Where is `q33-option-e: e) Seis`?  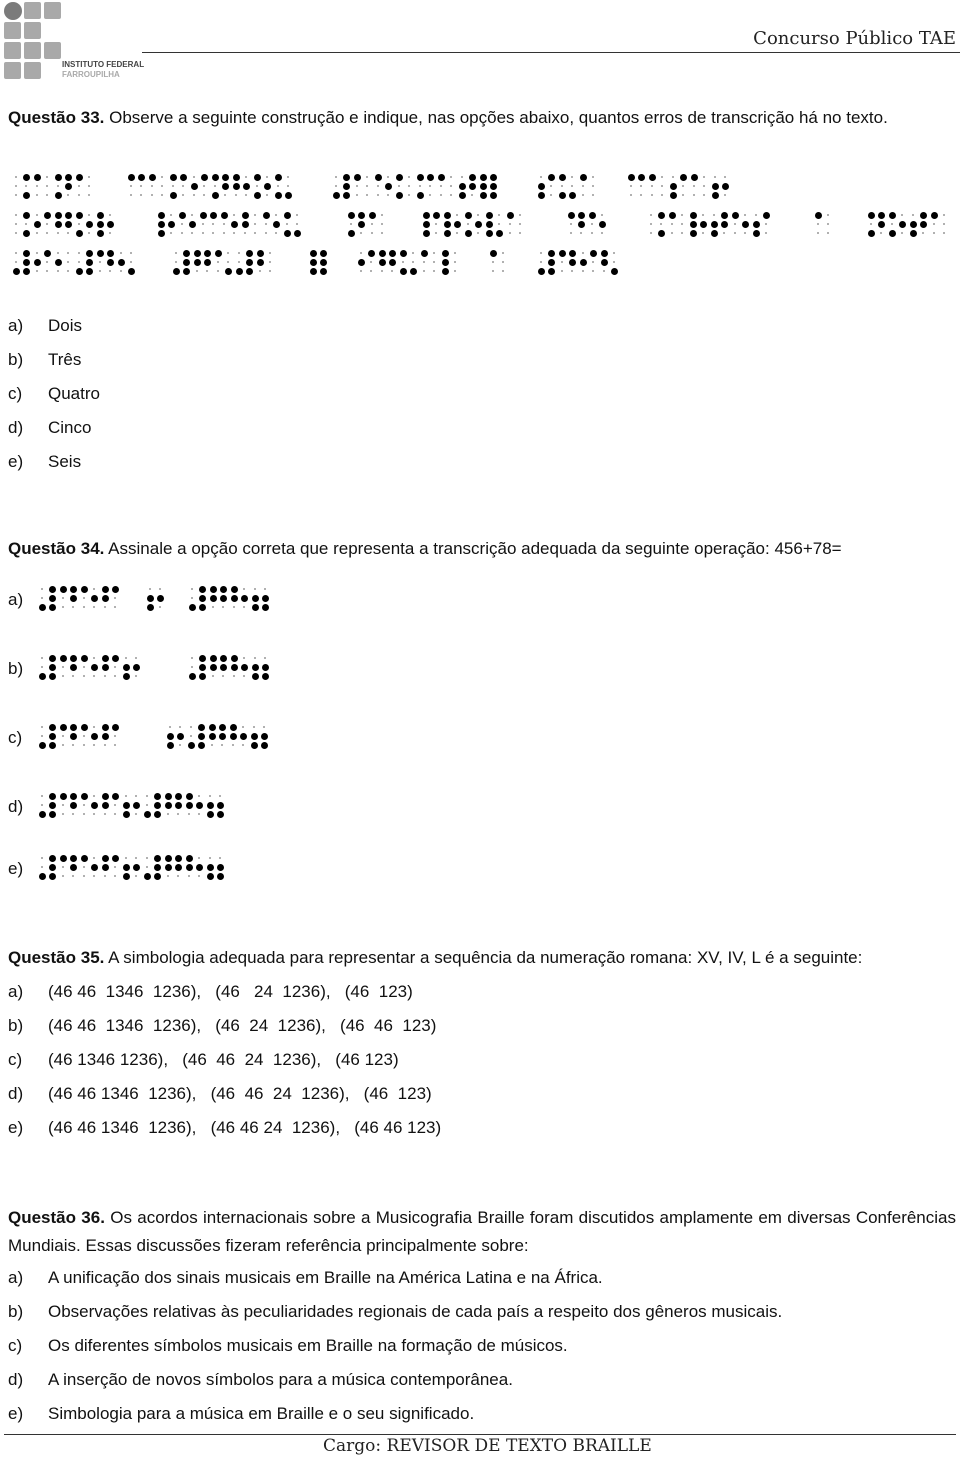
q33-option-e: e) Seis is located at coordinates (44, 462).